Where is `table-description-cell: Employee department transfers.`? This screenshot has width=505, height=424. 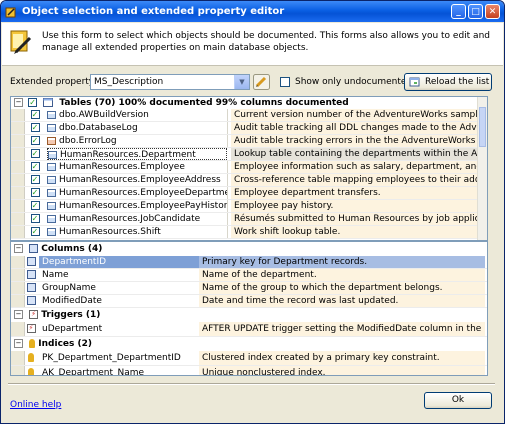 table-description-cell: Employee department transfers. is located at coordinates (354, 193).